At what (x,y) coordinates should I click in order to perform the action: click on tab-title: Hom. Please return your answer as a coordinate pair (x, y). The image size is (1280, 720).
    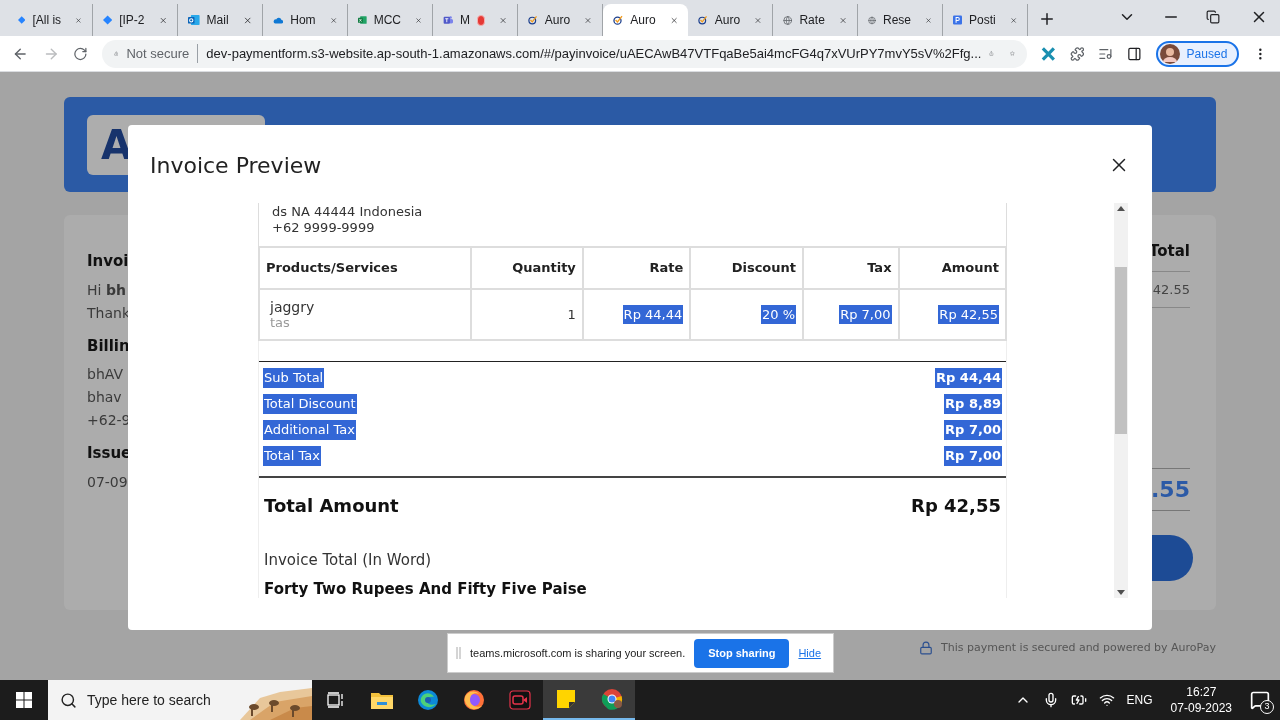
    Looking at the image, I should click on (303, 20).